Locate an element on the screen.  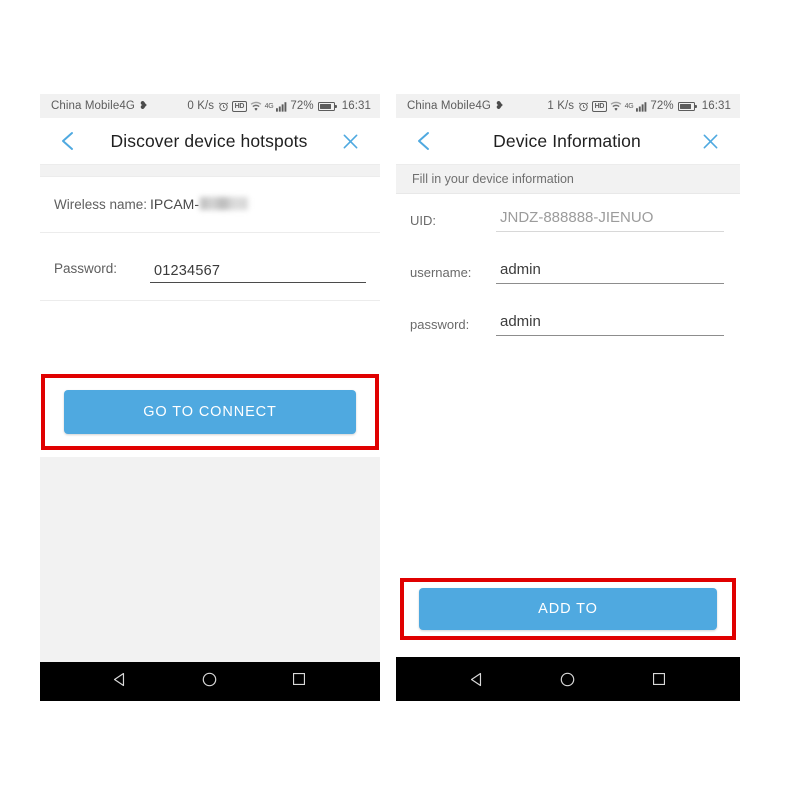
page-title: Discover device hotspots is located at coordinates (209, 140).